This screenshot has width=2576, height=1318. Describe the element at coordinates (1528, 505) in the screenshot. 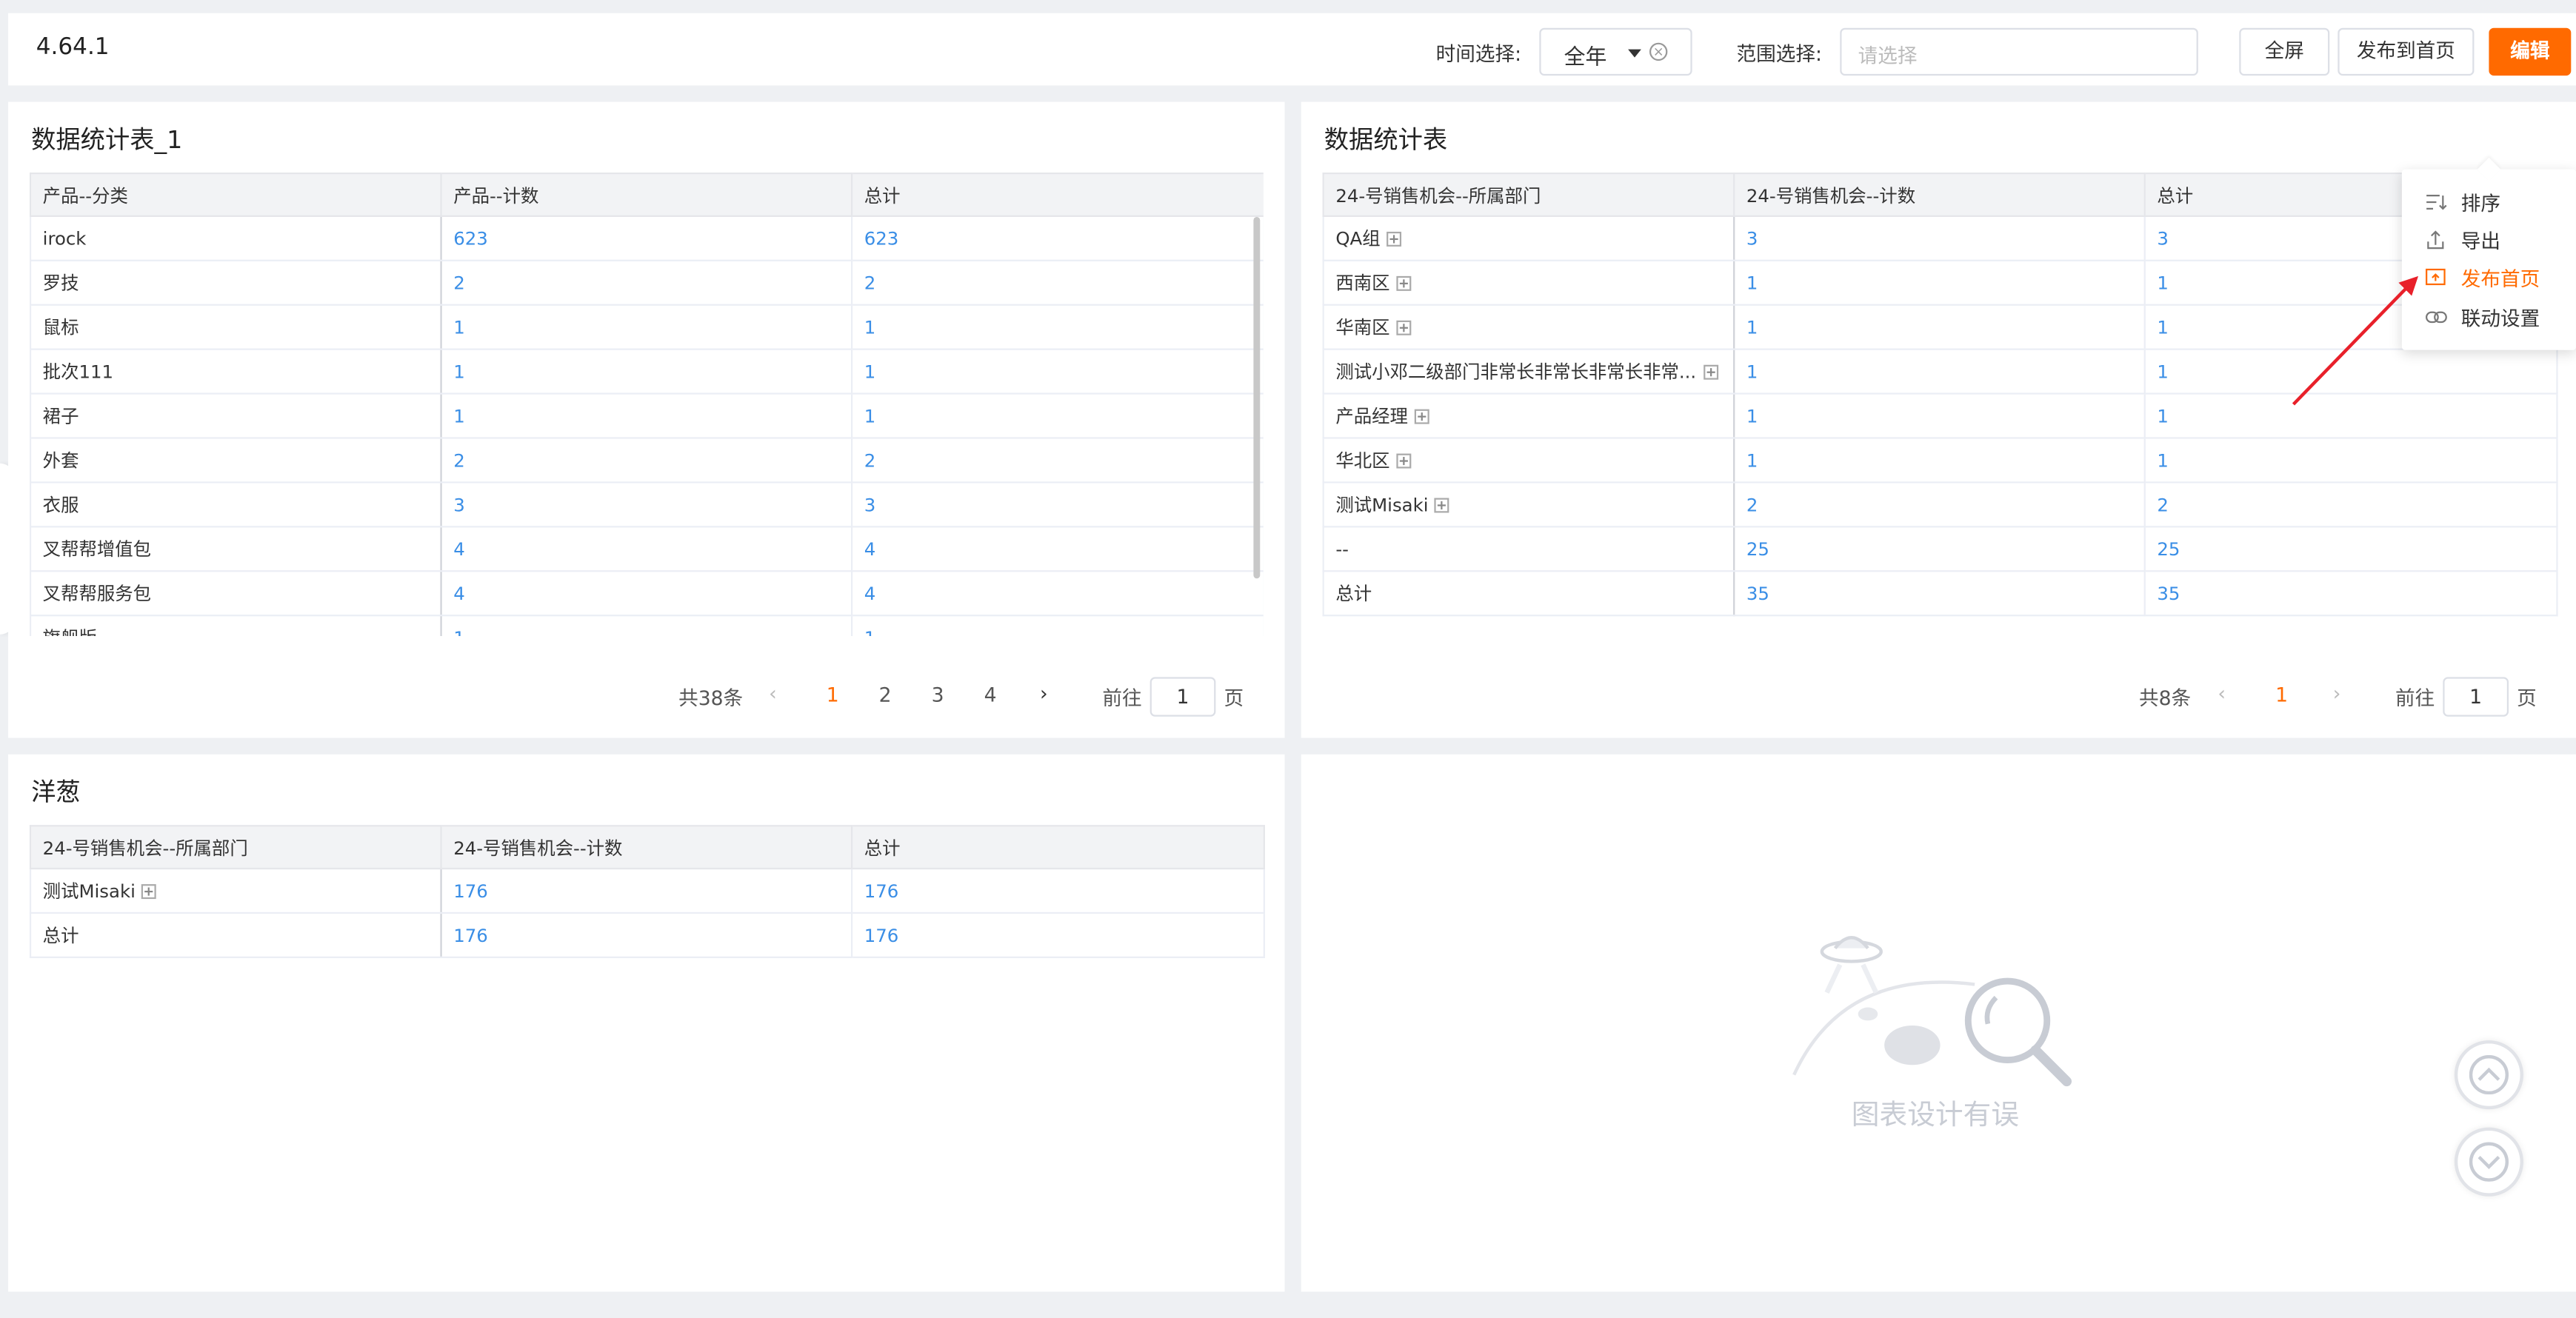

I see `cell: 测试Misaki` at that location.